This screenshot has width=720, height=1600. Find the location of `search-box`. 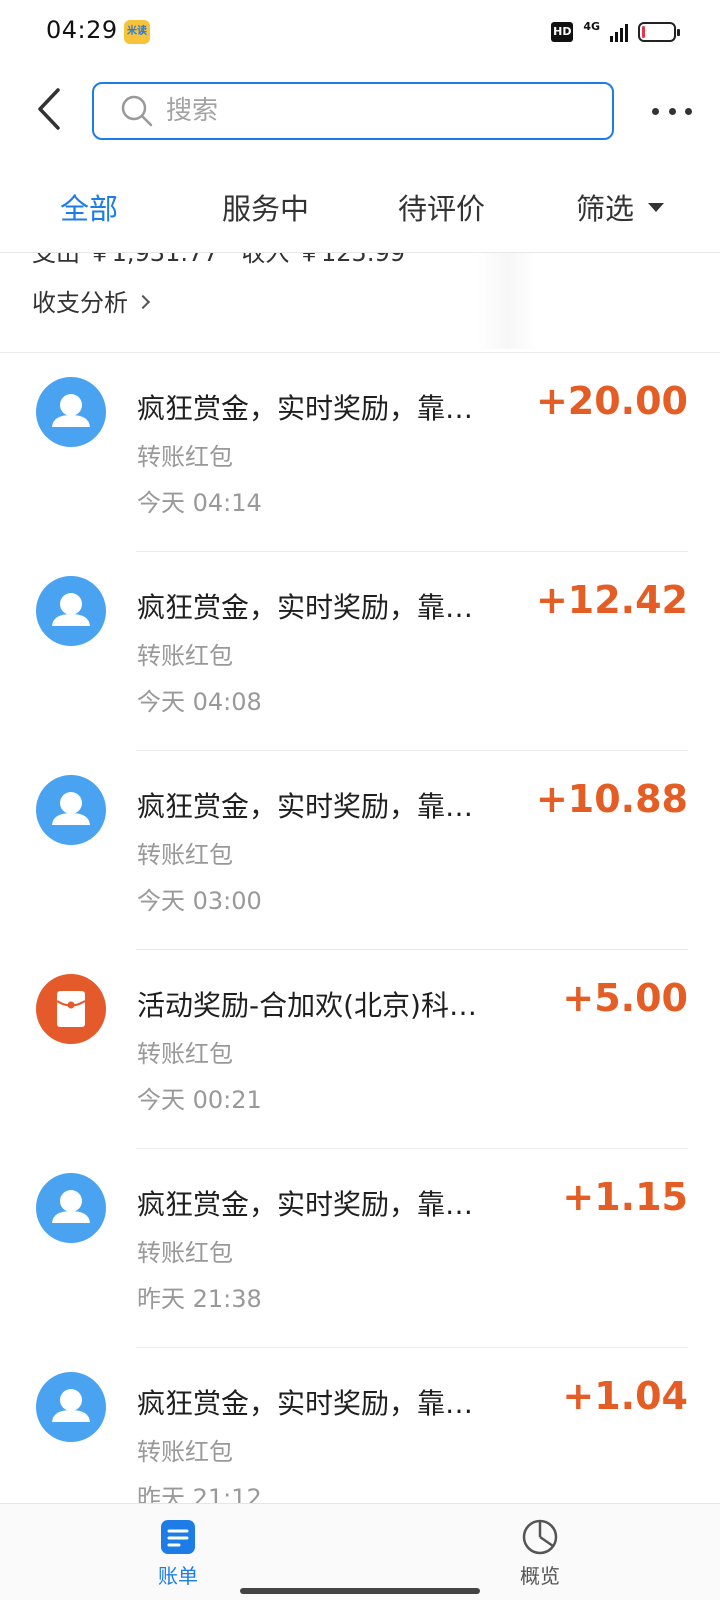

search-box is located at coordinates (353, 111).